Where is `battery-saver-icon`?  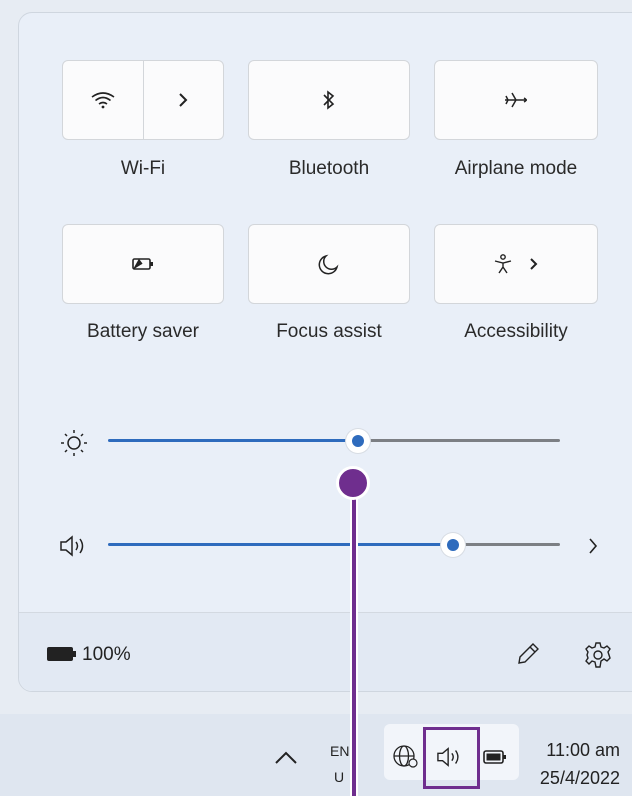 battery-saver-icon is located at coordinates (143, 264).